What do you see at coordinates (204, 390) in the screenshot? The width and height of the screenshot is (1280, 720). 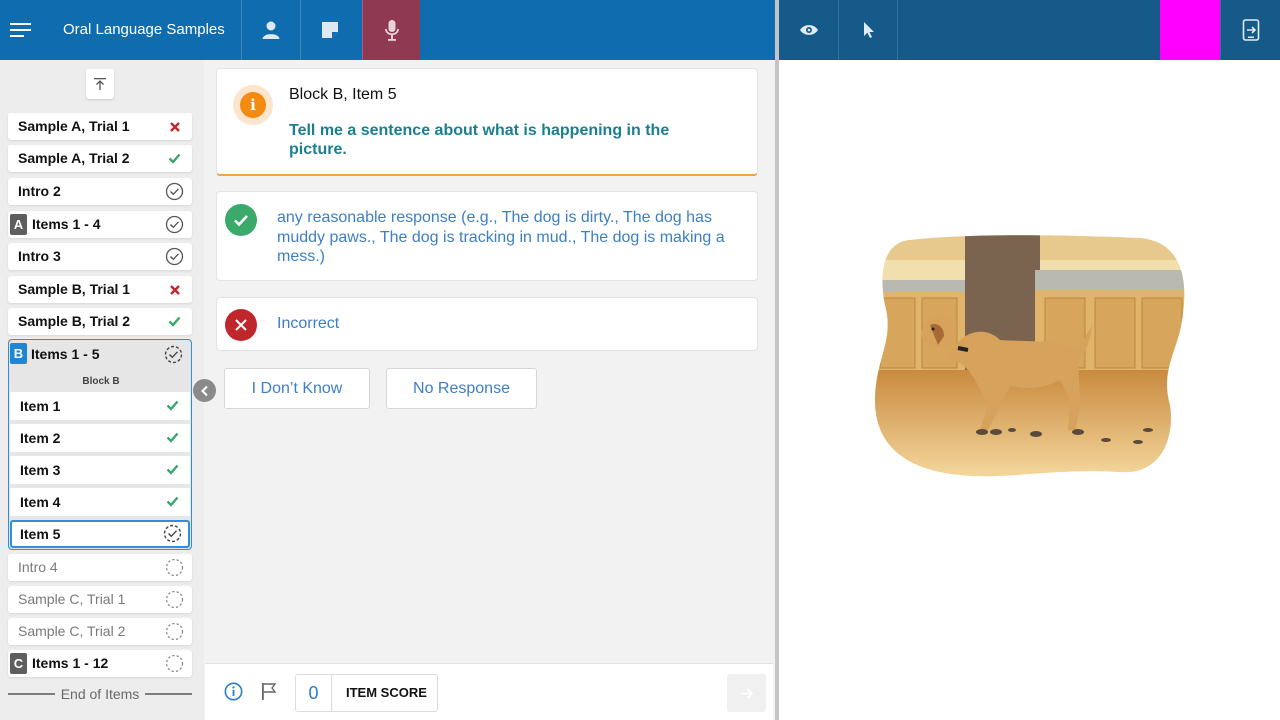 I see `collapse-sidebar-button` at bounding box center [204, 390].